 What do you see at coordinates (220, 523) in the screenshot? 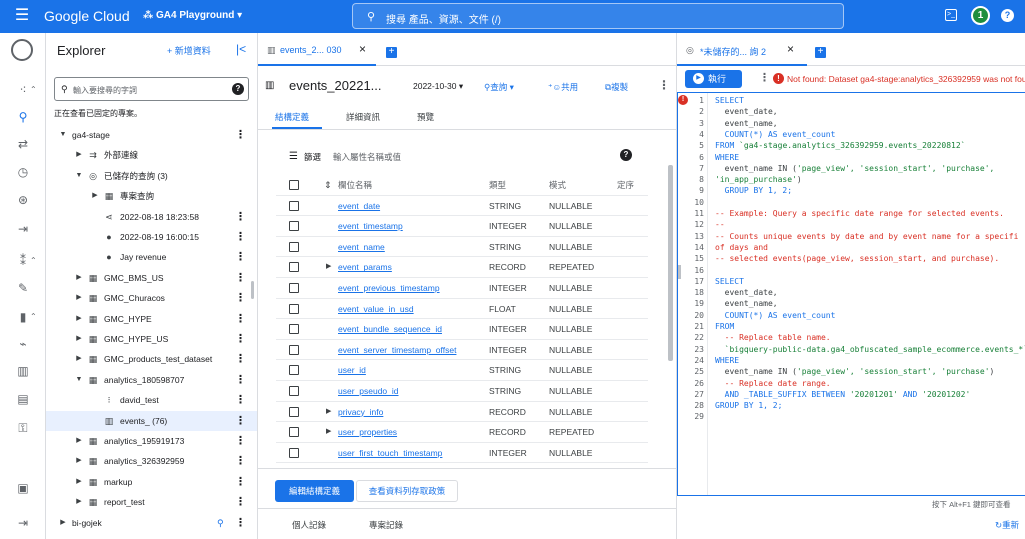
I see `pin-icon: ⚲` at bounding box center [220, 523].